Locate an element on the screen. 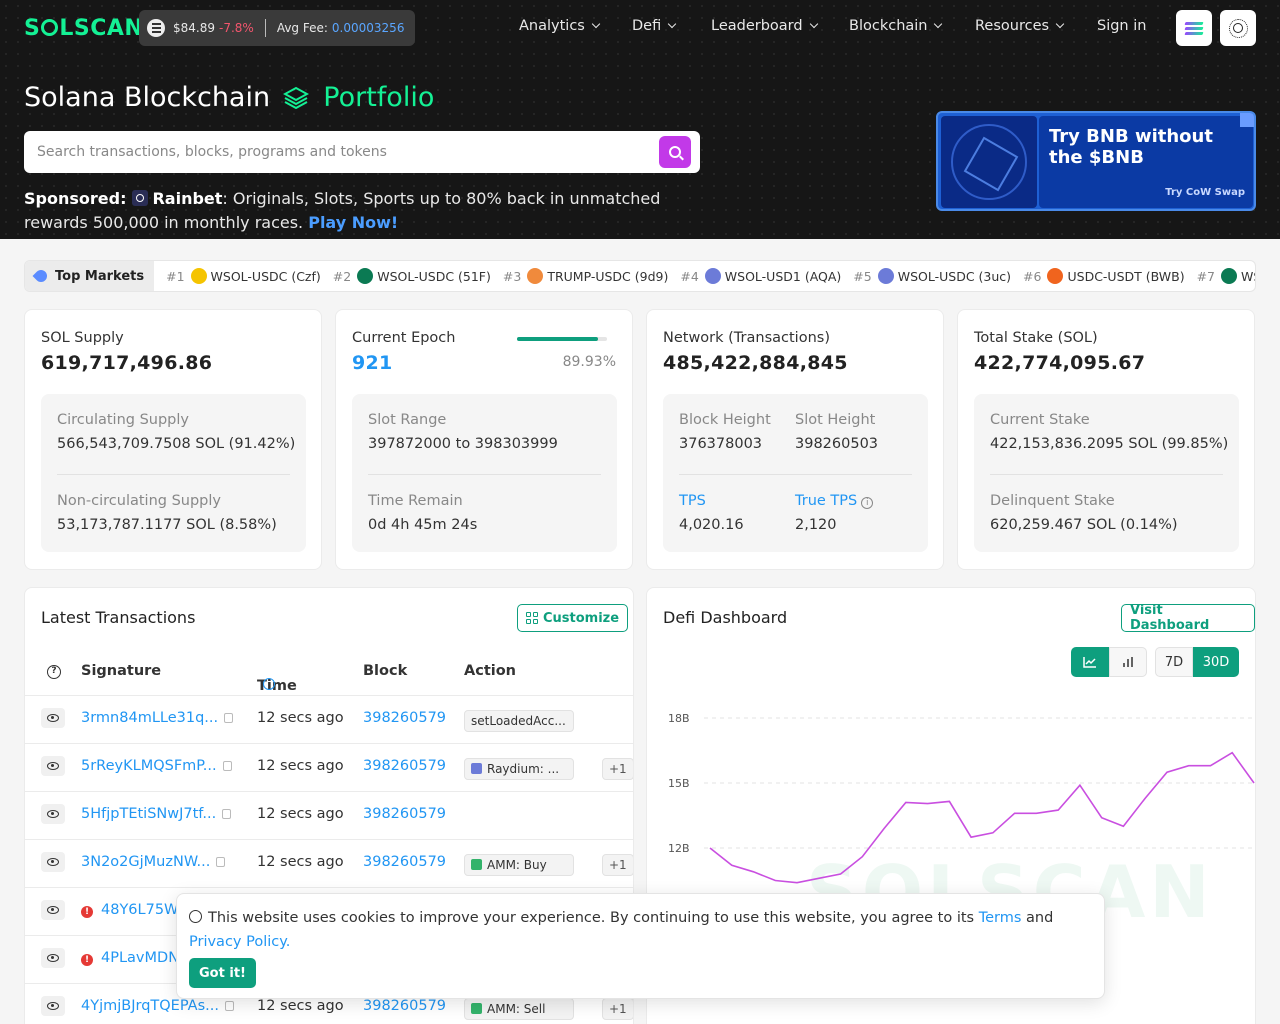 This screenshot has width=1280, height=1024. ad-content: Try BNB without the $BNB Try CoW Swap is located at coordinates (1146, 162).